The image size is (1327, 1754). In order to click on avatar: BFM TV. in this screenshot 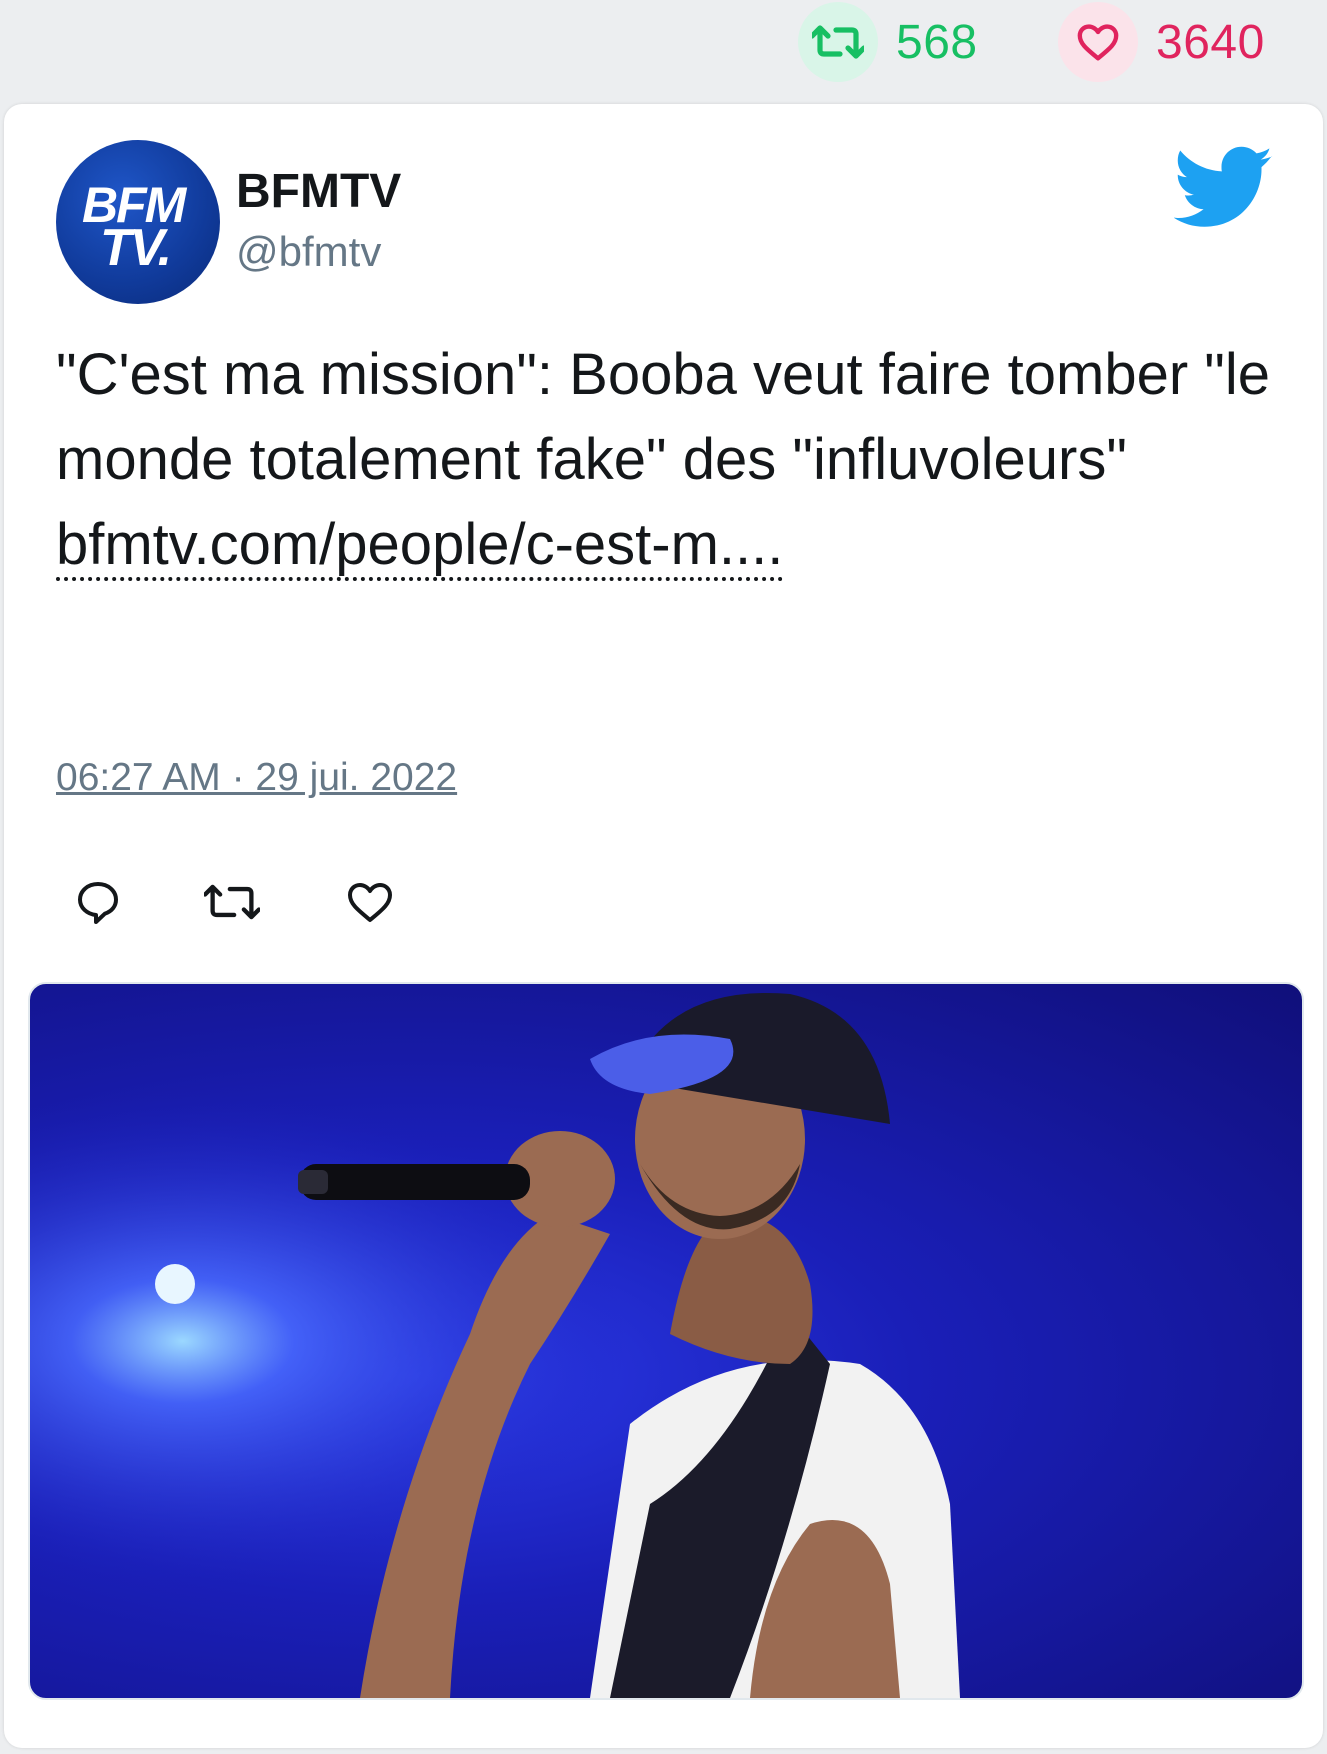, I will do `click(138, 222)`.